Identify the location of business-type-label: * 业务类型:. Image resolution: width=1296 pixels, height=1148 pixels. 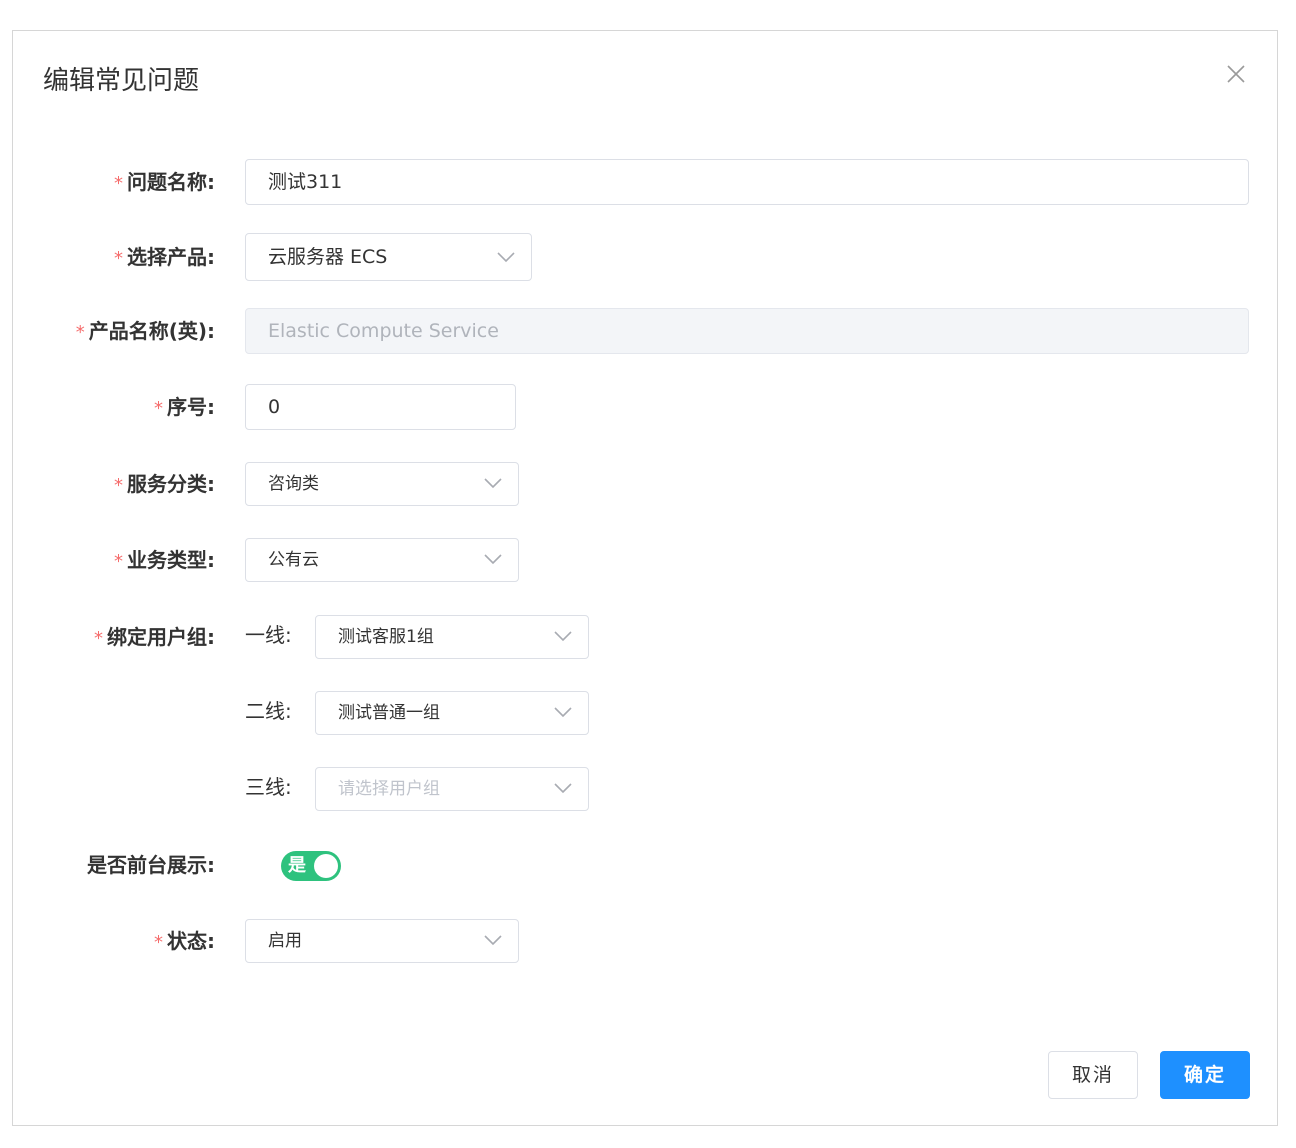
(164, 560).